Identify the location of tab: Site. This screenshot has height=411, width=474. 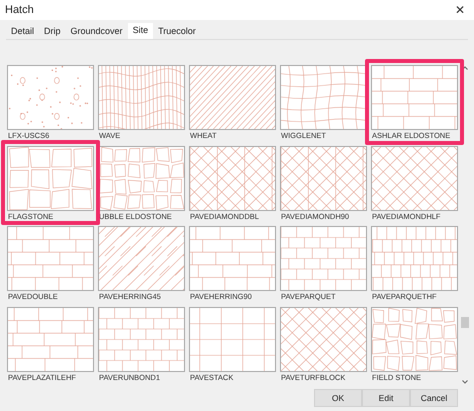
(141, 31).